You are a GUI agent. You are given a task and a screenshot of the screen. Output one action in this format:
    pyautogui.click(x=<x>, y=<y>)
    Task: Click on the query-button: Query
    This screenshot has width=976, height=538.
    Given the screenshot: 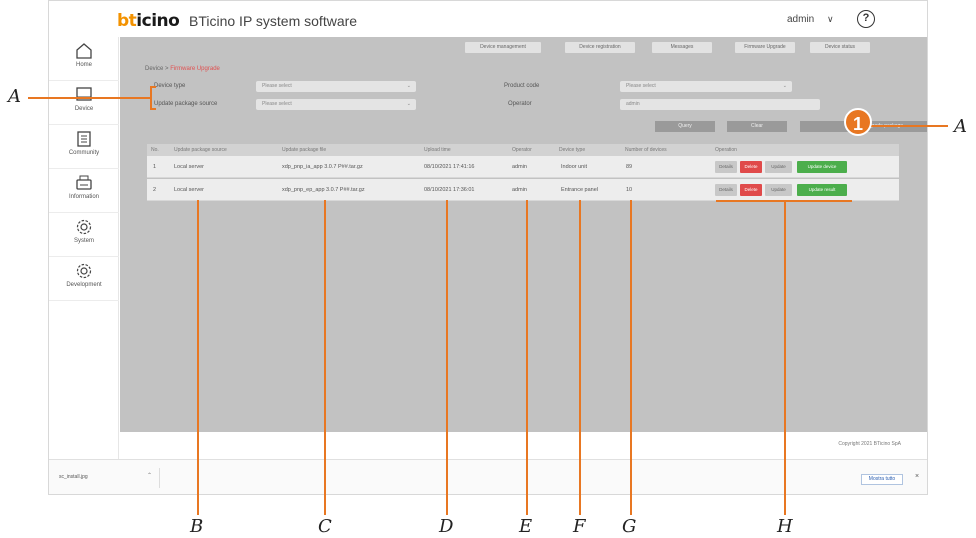 What is the action you would take?
    pyautogui.click(x=685, y=126)
    